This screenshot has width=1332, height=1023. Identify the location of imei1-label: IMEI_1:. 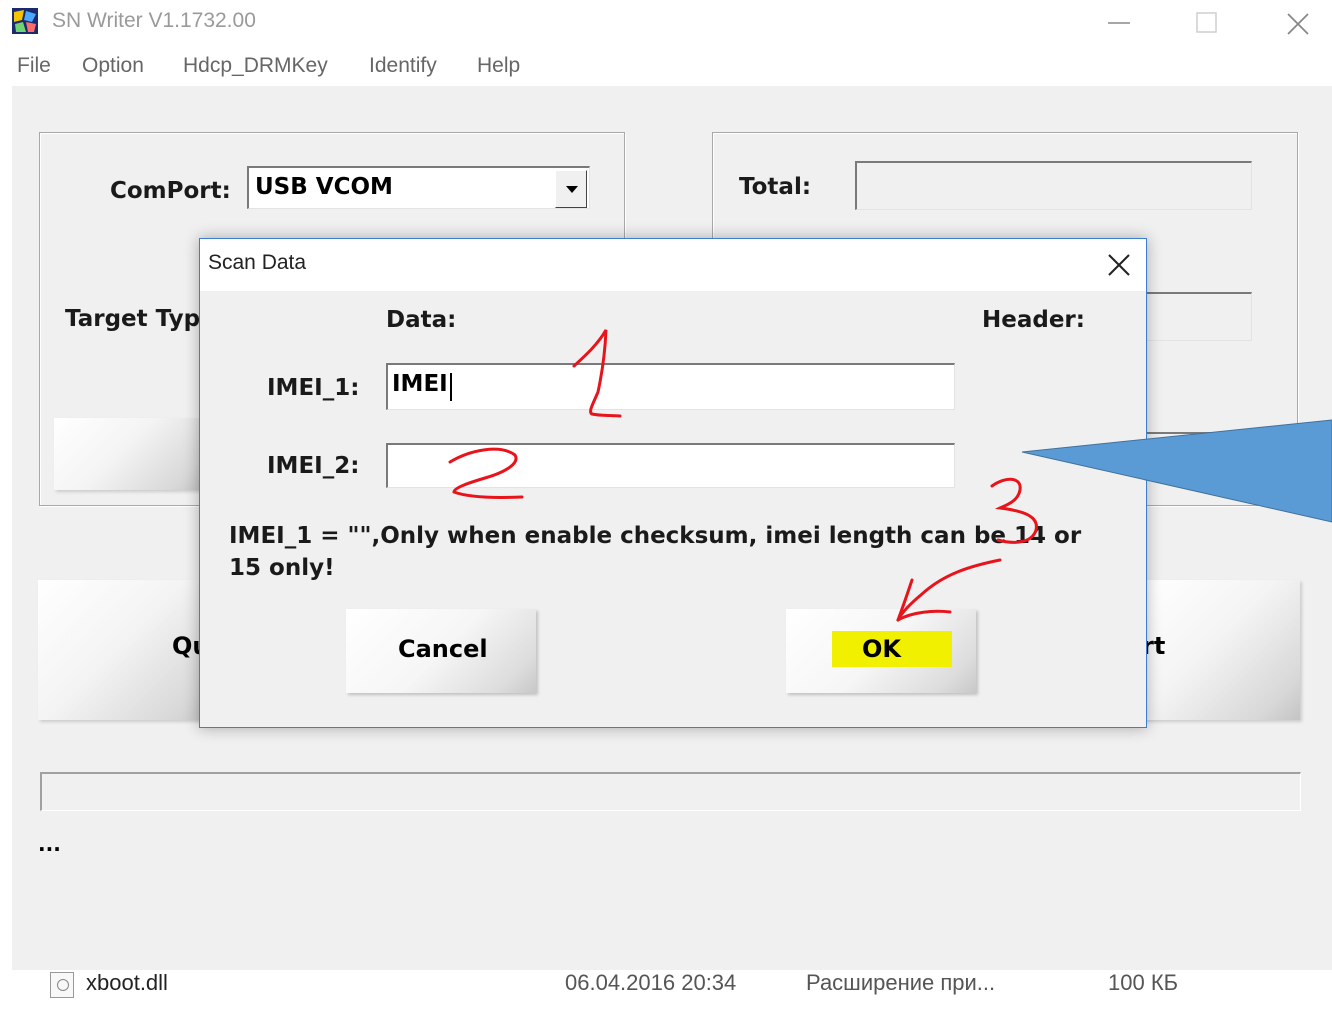
(313, 388).